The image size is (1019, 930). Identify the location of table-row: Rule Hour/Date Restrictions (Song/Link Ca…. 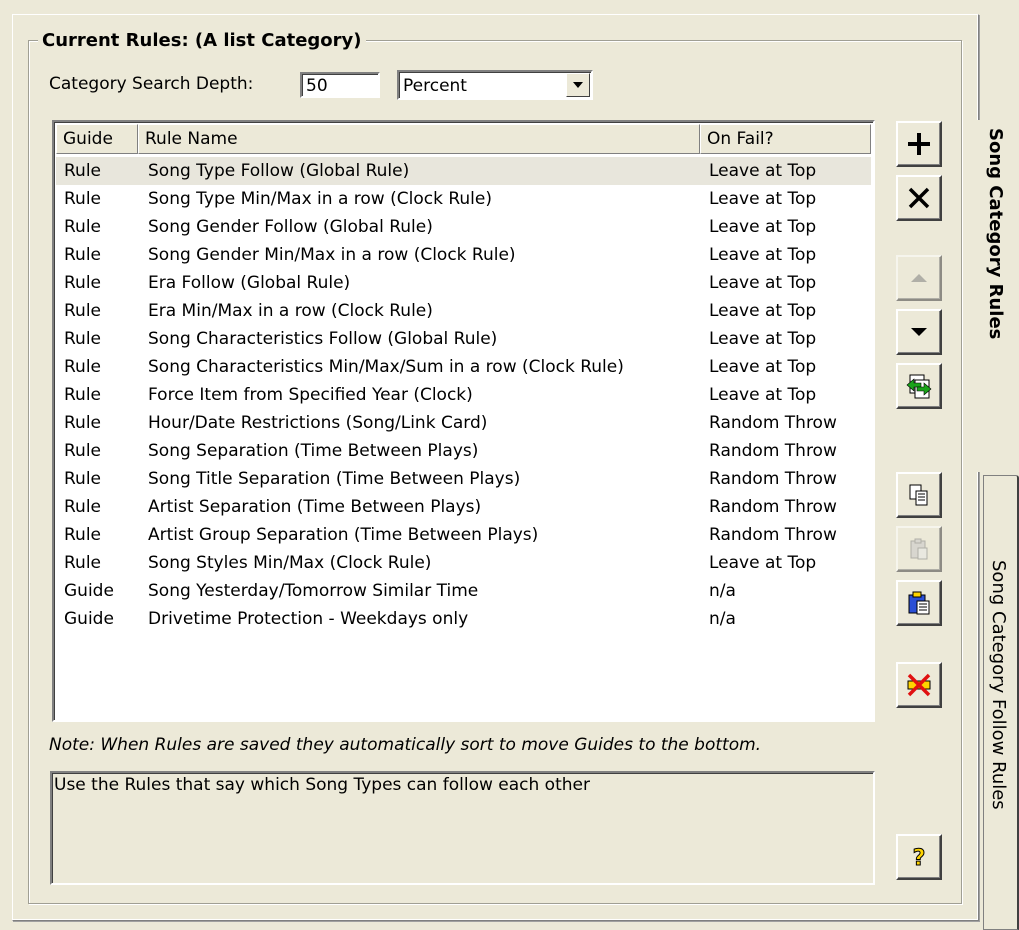
(463, 423).